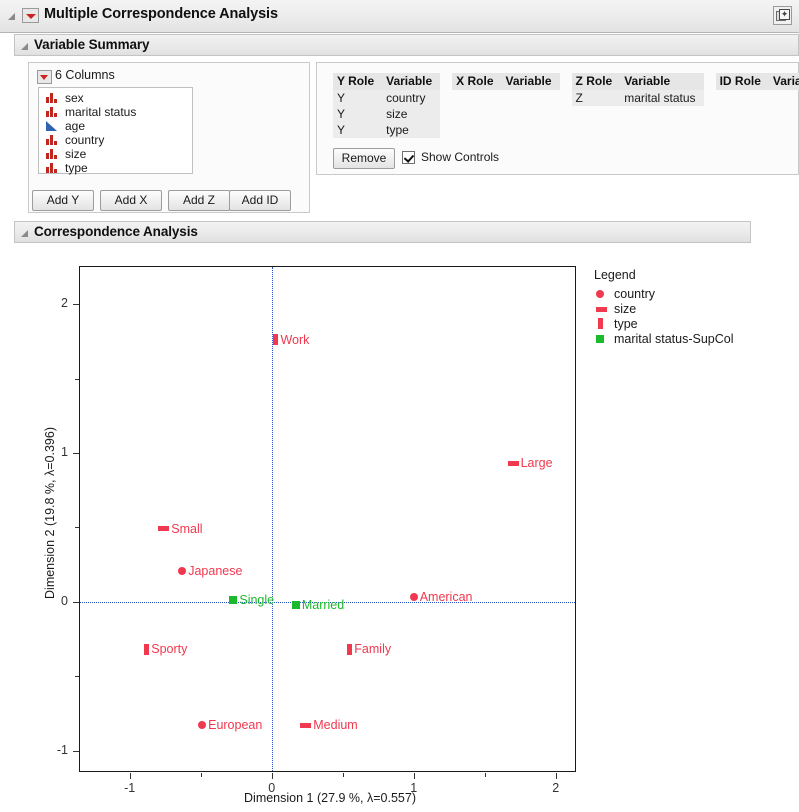 This screenshot has height=812, width=799. Describe the element at coordinates (411, 130) in the screenshot. I see `cell-y-variable: type` at that location.